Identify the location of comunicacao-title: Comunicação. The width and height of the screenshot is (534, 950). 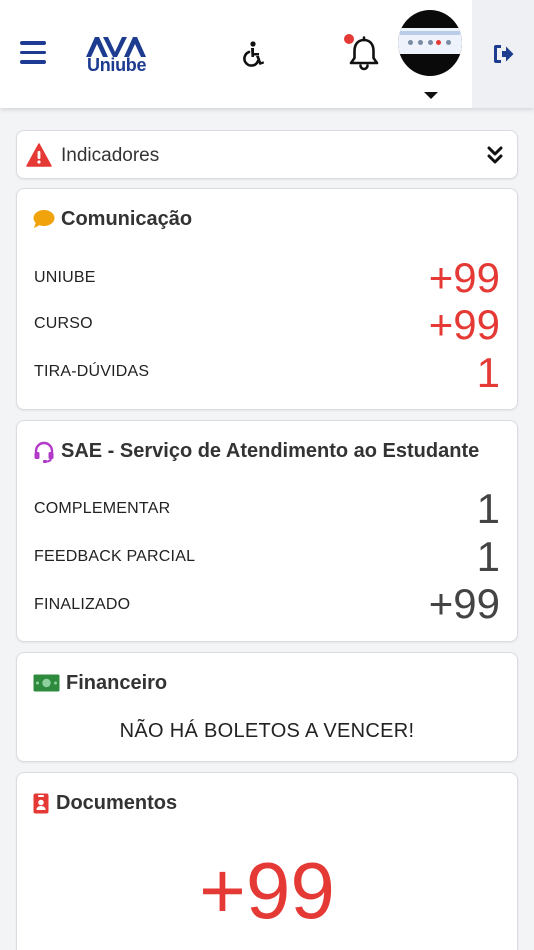
(127, 219).